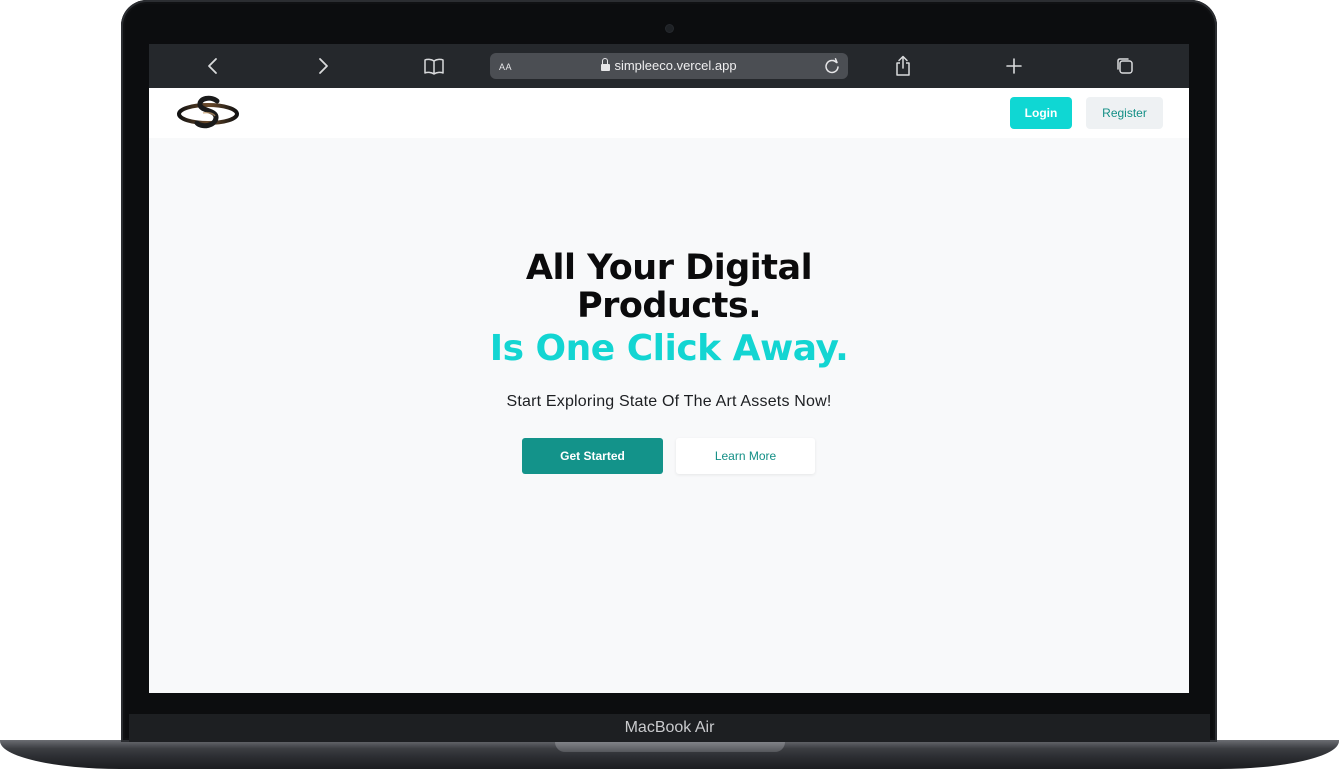  I want to click on lock-icon, so click(606, 64).